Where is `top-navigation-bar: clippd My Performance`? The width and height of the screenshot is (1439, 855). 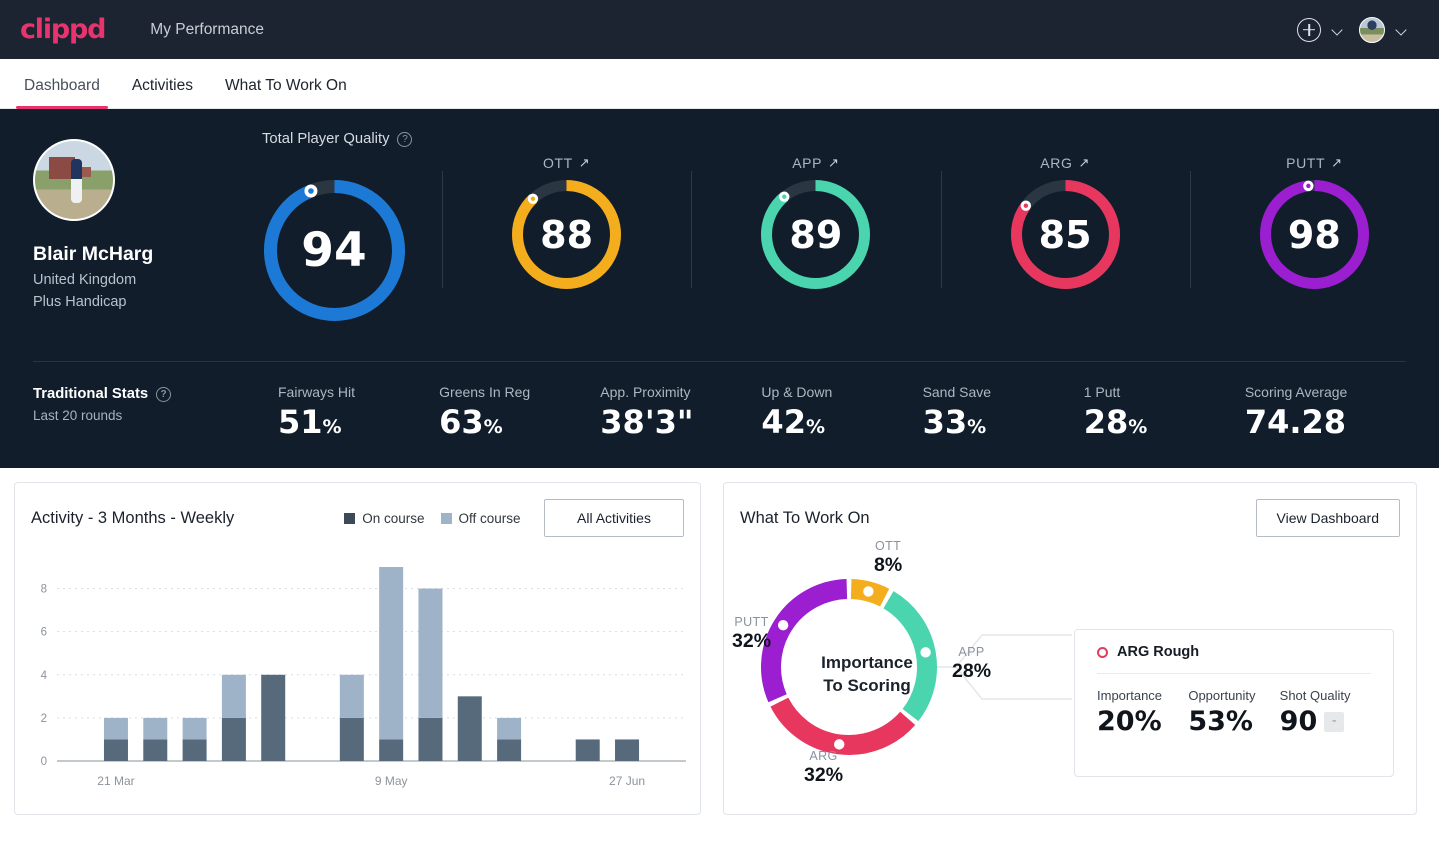 top-navigation-bar: clippd My Performance is located at coordinates (719, 29).